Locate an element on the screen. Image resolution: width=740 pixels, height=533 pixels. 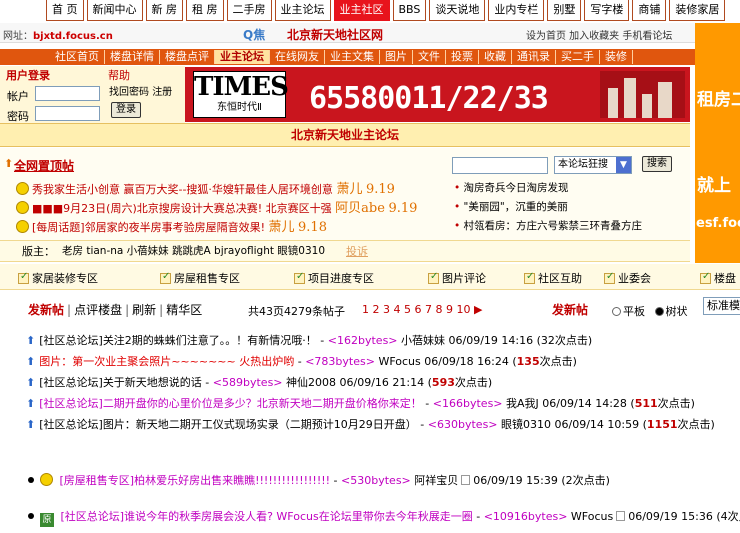
forum-menu-item: 楼盘详情 is located at coordinates (132, 57).